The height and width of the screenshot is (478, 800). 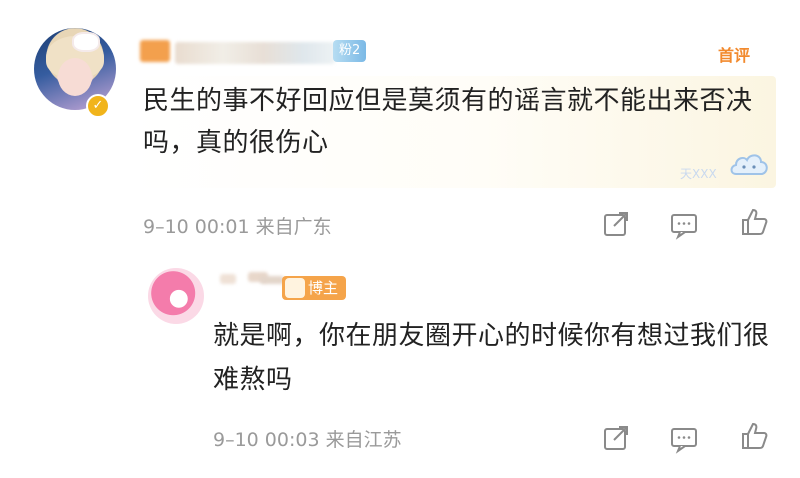 I want to click on comment-meta: 9–10 00:01 来自广东, so click(x=237, y=227).